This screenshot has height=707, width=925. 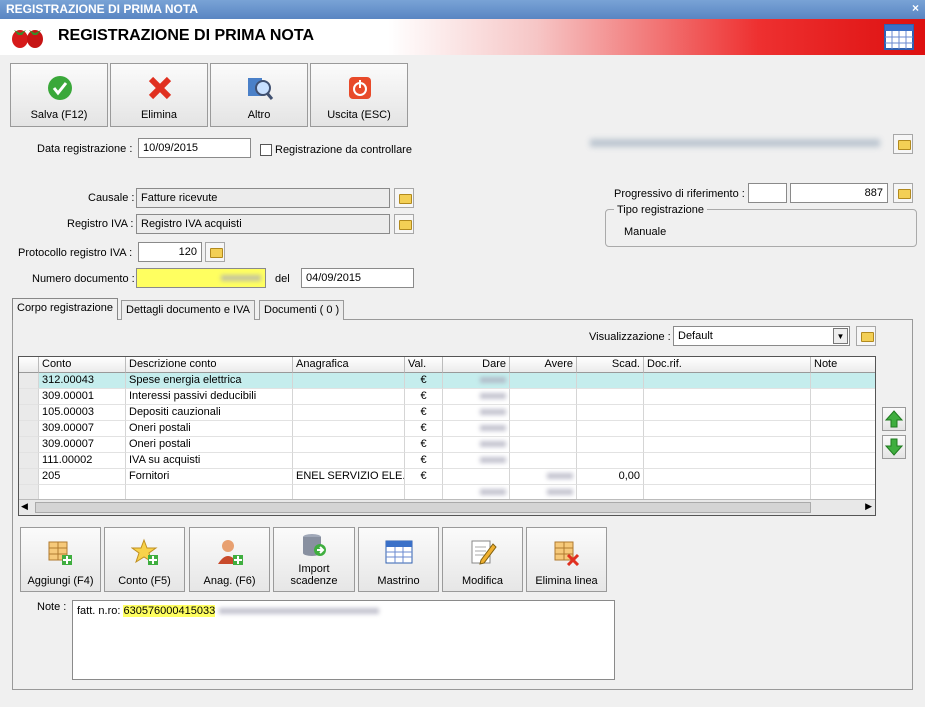 What do you see at coordinates (404, 224) in the screenshot?
I see `registro-folder-icon` at bounding box center [404, 224].